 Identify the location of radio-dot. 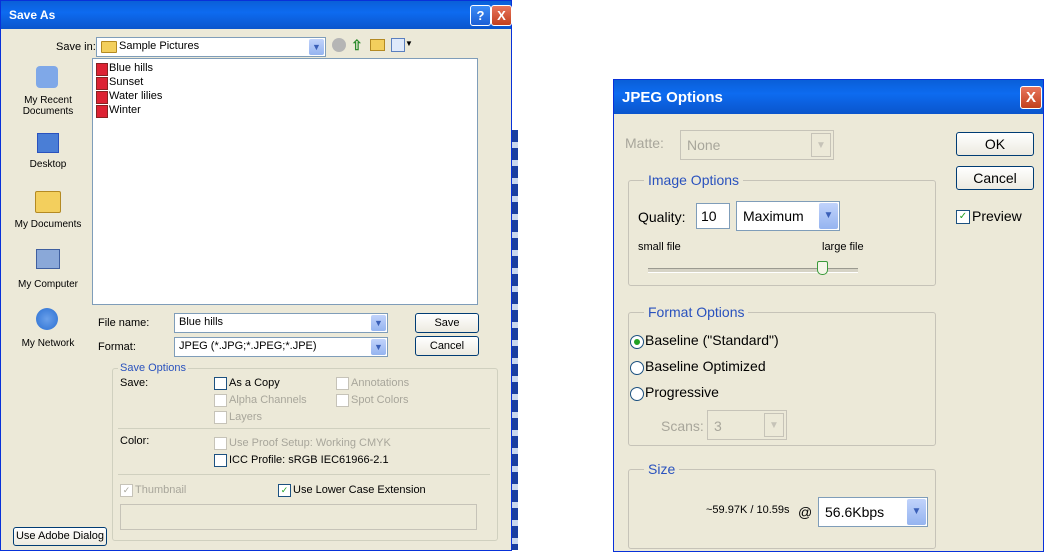
(637, 342).